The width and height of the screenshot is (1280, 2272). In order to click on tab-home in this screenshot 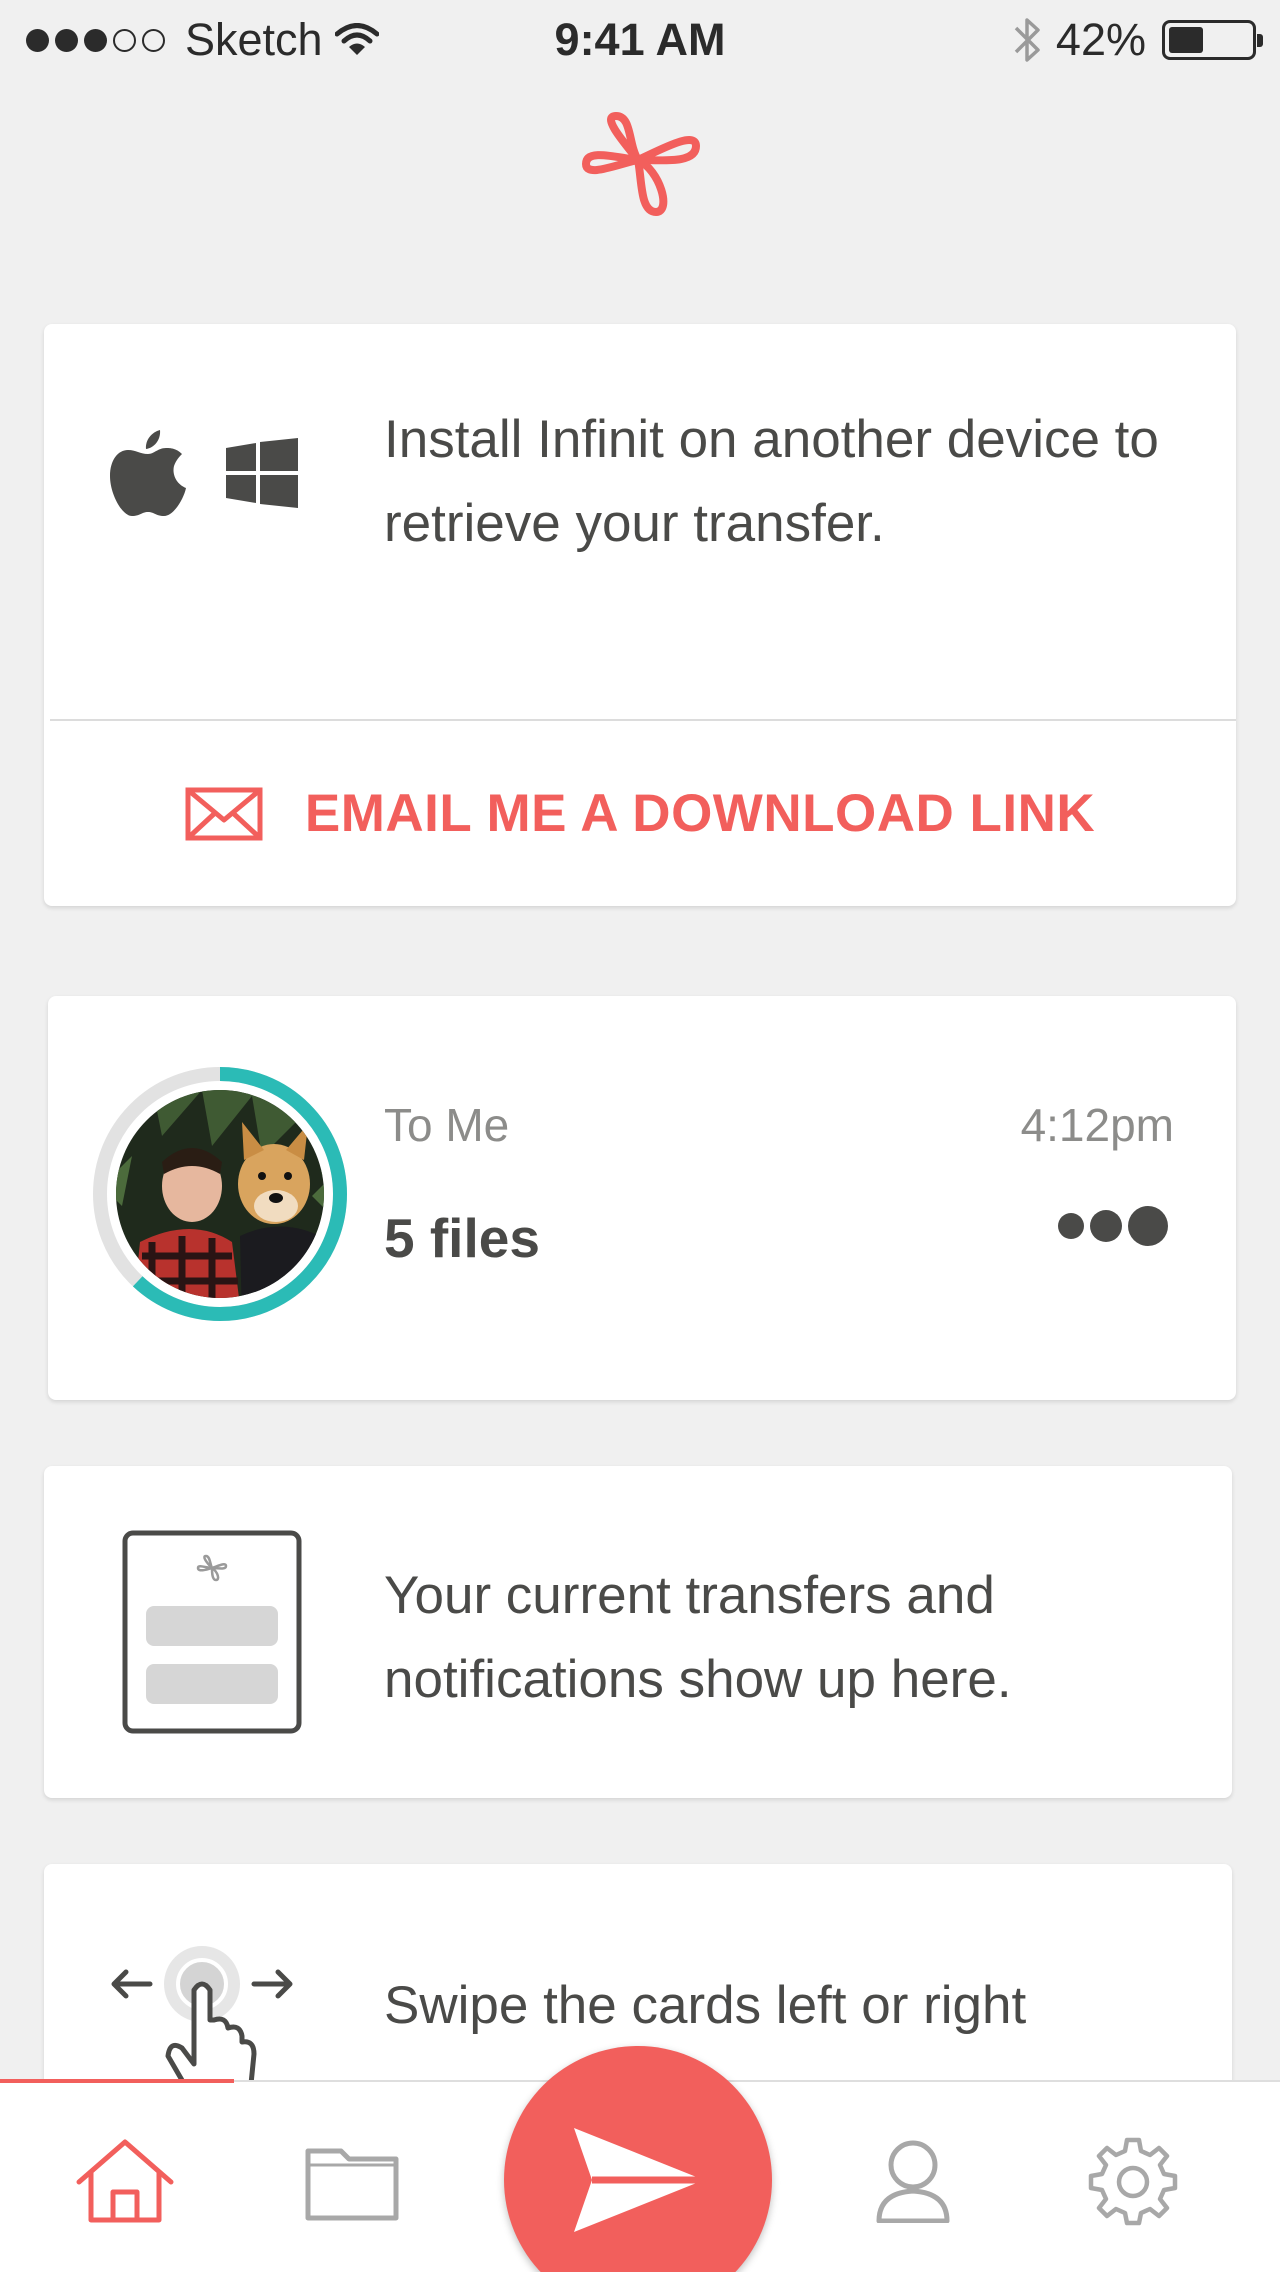, I will do `click(125, 2181)`.